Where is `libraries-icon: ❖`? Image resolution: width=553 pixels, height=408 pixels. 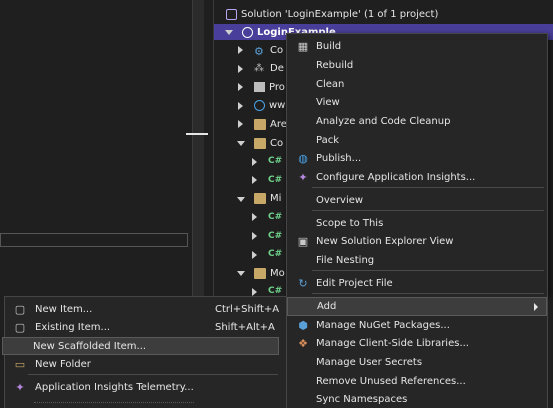 libraries-icon: ❖ is located at coordinates (303, 343).